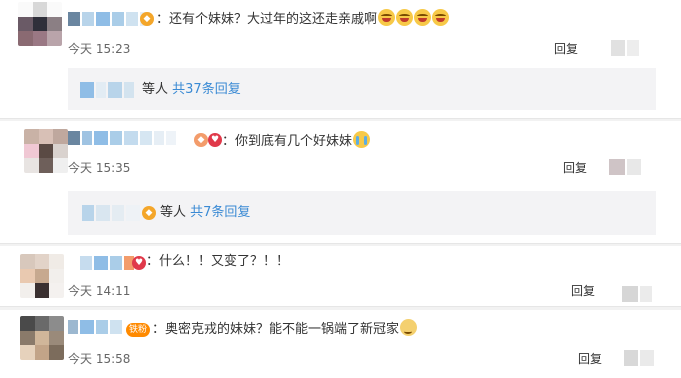  Describe the element at coordinates (99, 359) in the screenshot. I see `comment-timestamp: 今天 15:58` at that location.